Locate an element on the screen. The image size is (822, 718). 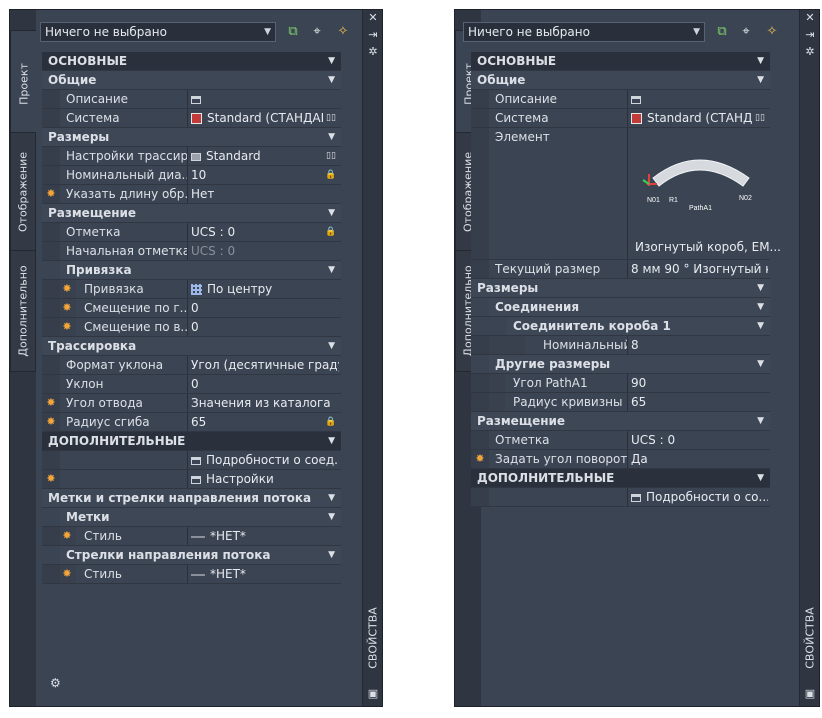
category-row: Соединитель короба 1 ▼ is located at coordinates (620, 326).